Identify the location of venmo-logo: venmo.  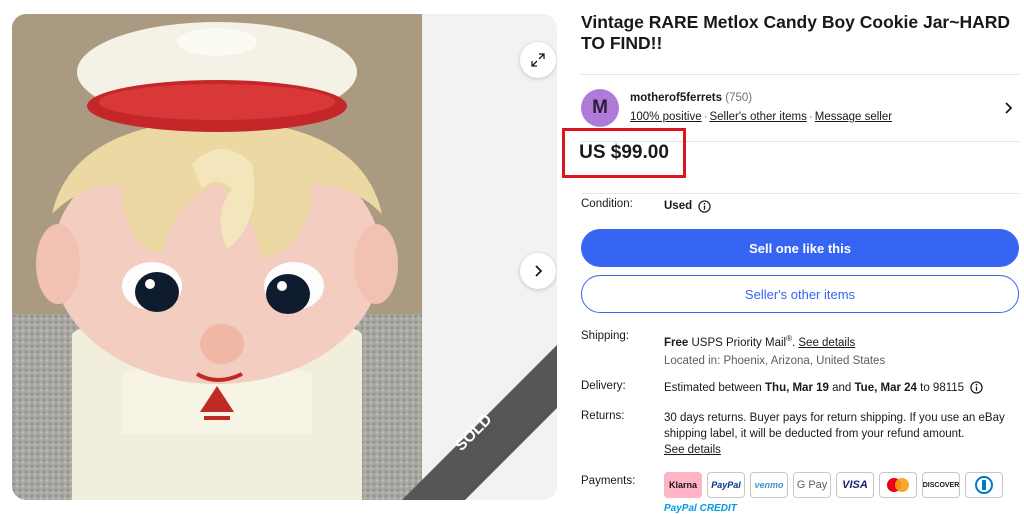
(769, 485).